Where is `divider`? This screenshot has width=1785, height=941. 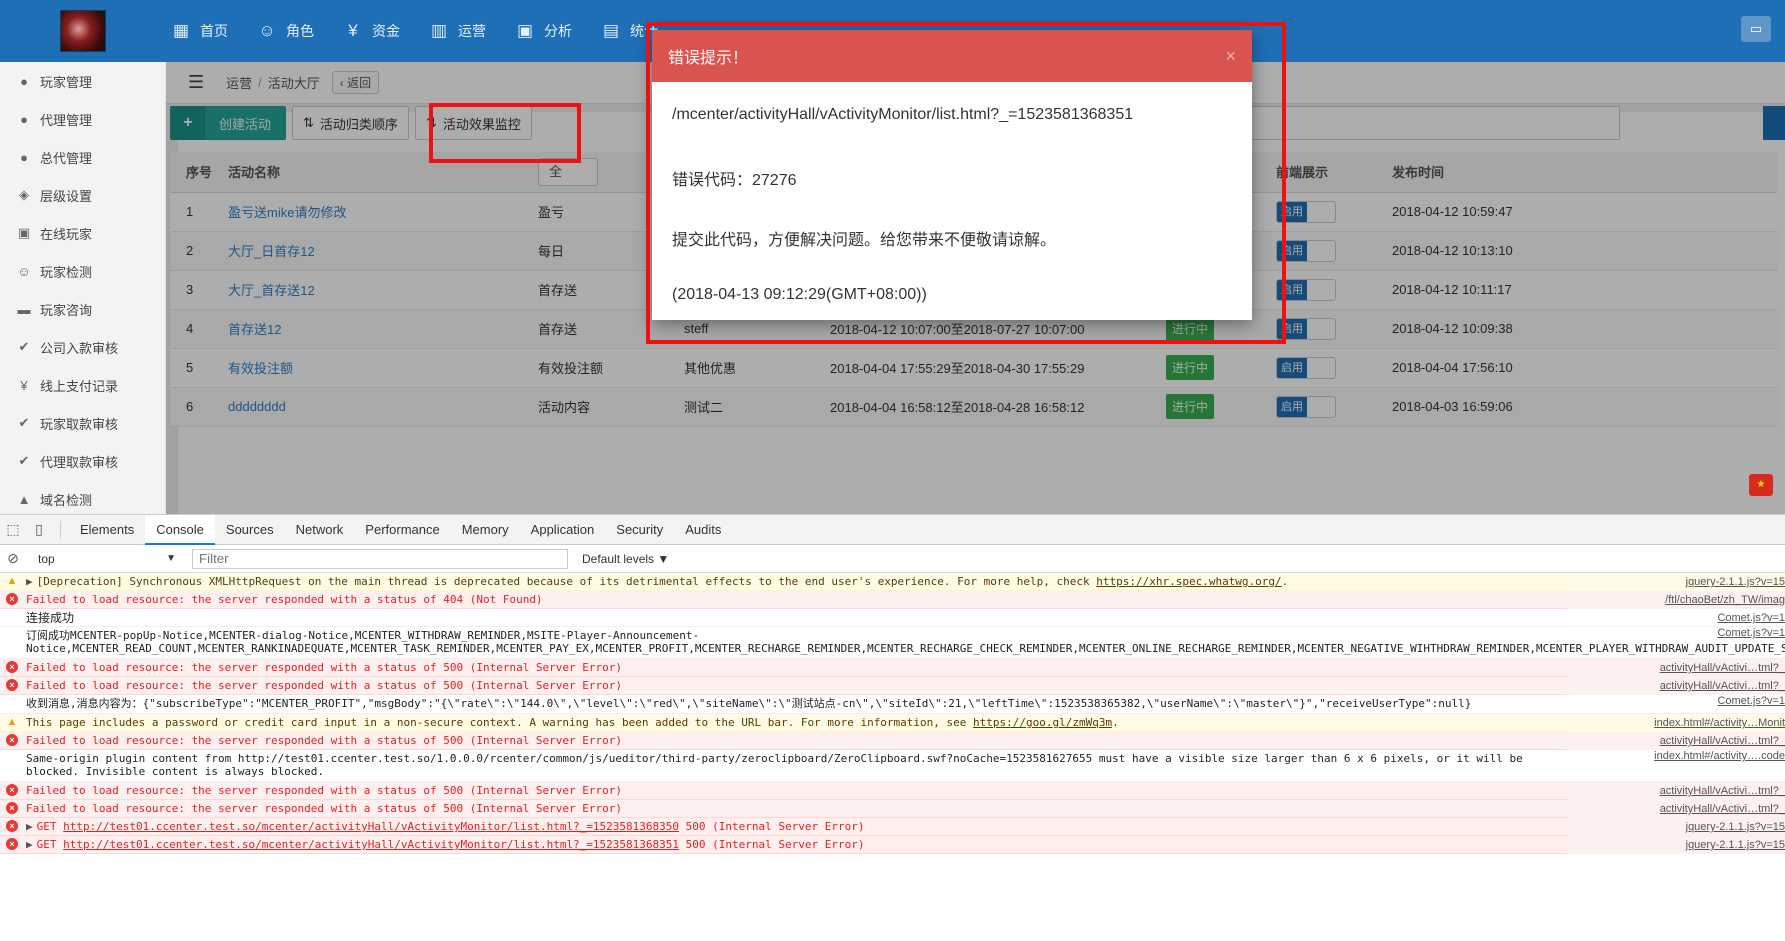
divider is located at coordinates (60, 529).